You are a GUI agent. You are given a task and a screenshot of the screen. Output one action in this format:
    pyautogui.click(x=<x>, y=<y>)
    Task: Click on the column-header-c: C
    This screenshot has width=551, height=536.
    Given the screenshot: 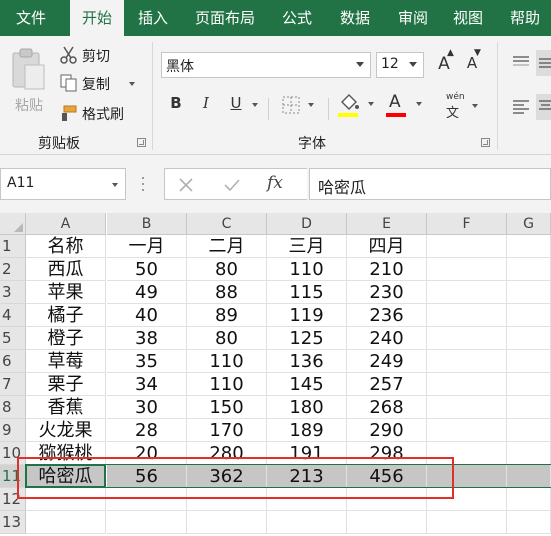 What is the action you would take?
    pyautogui.click(x=227, y=224)
    